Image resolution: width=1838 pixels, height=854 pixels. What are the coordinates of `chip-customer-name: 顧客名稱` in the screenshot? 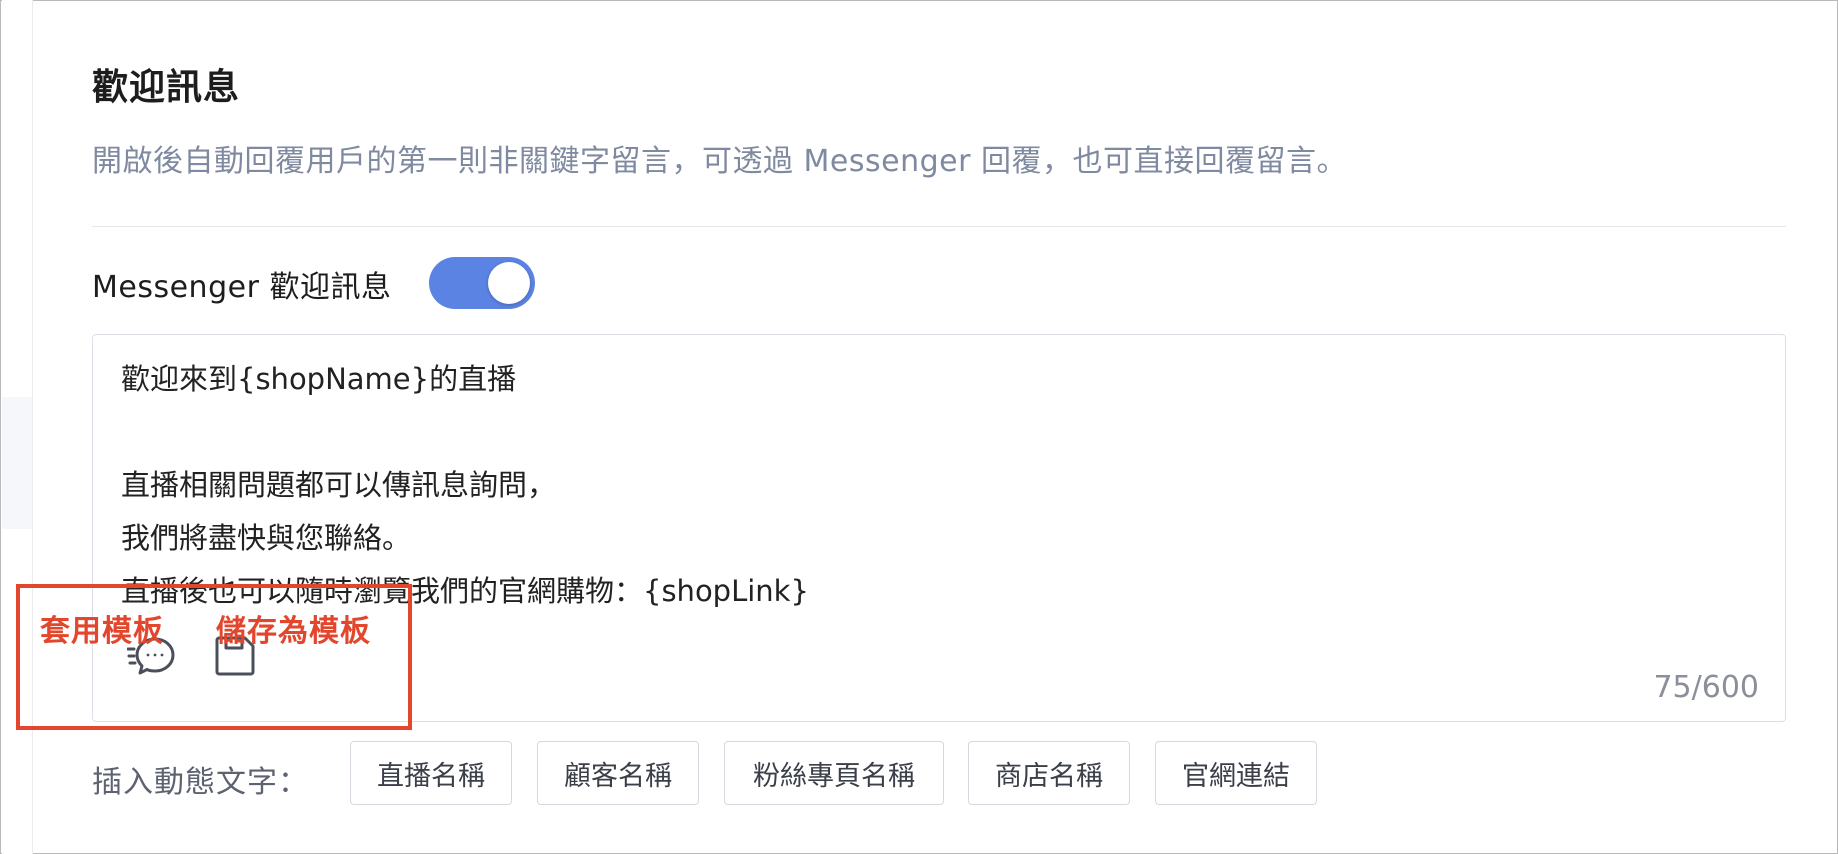 It's located at (618, 773).